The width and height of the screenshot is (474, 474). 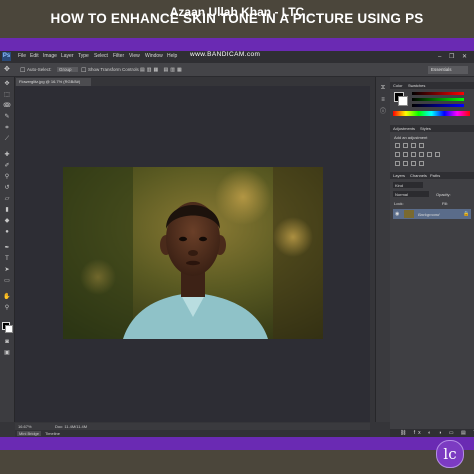 What do you see at coordinates (67, 56) in the screenshot?
I see `menu-layer: Layer` at bounding box center [67, 56].